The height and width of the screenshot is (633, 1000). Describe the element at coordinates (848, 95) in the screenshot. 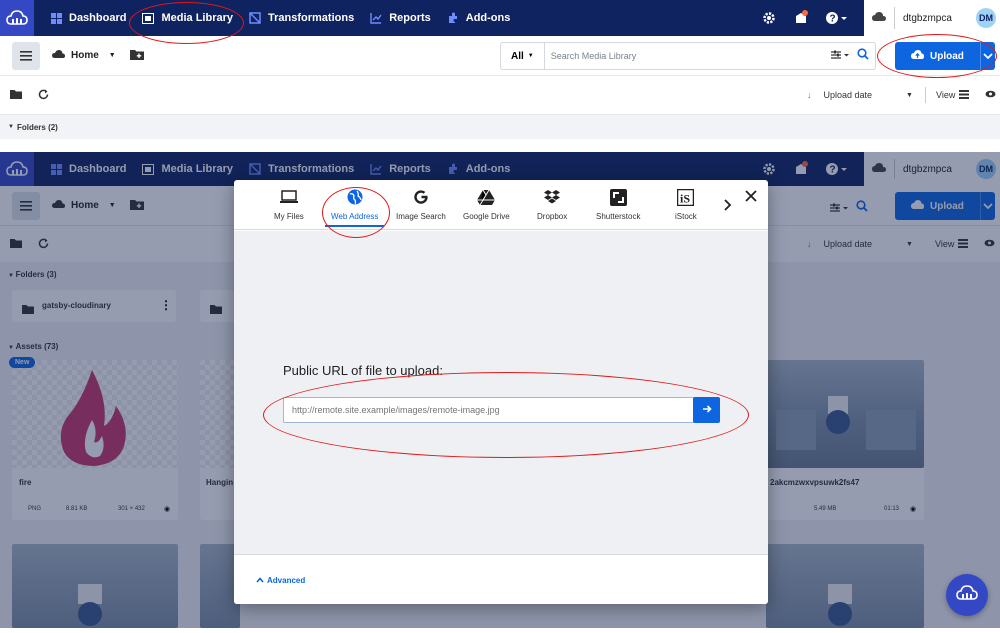

I see `sort-label: Upload date` at that location.